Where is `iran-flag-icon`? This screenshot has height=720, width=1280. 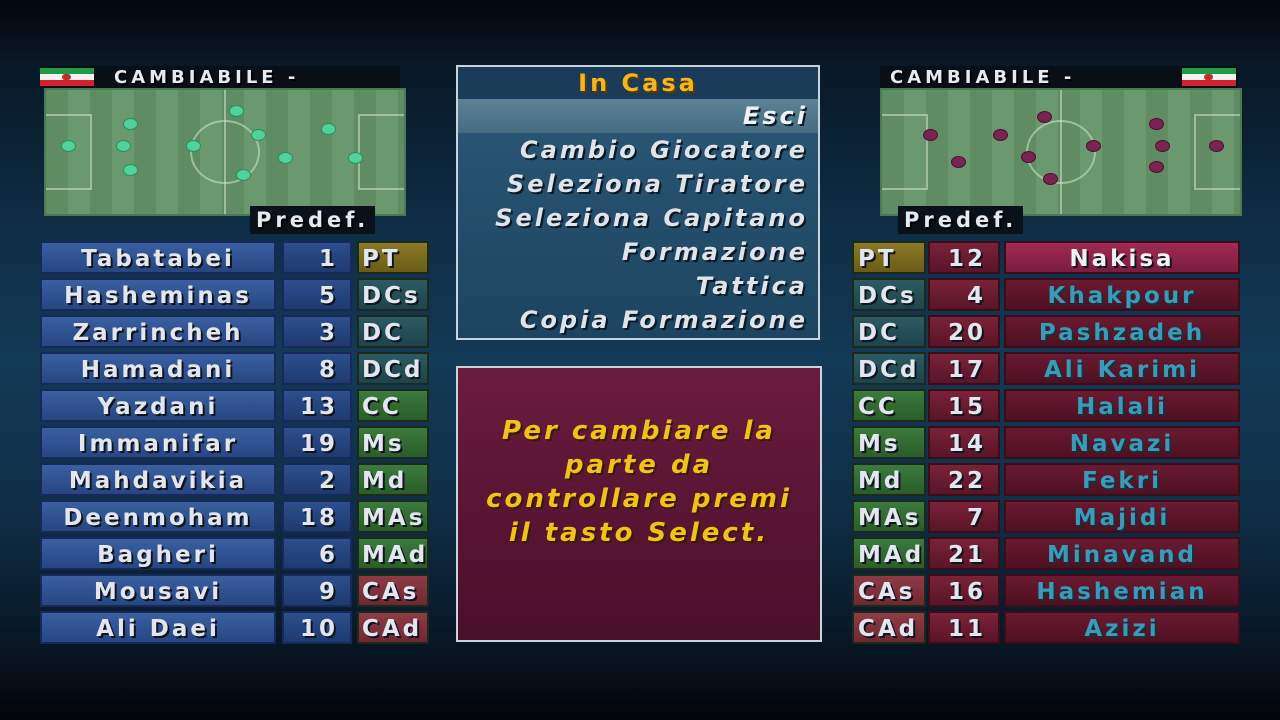 iran-flag-icon is located at coordinates (1209, 77).